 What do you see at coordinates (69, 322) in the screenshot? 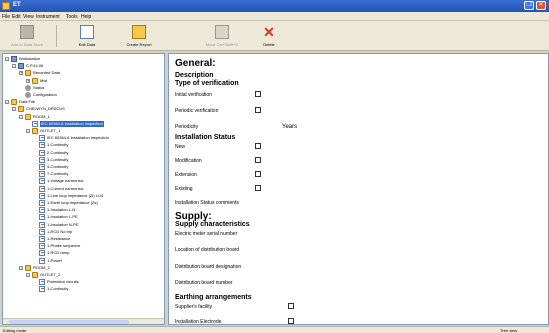
I see `scrollbar-thumb` at bounding box center [69, 322].